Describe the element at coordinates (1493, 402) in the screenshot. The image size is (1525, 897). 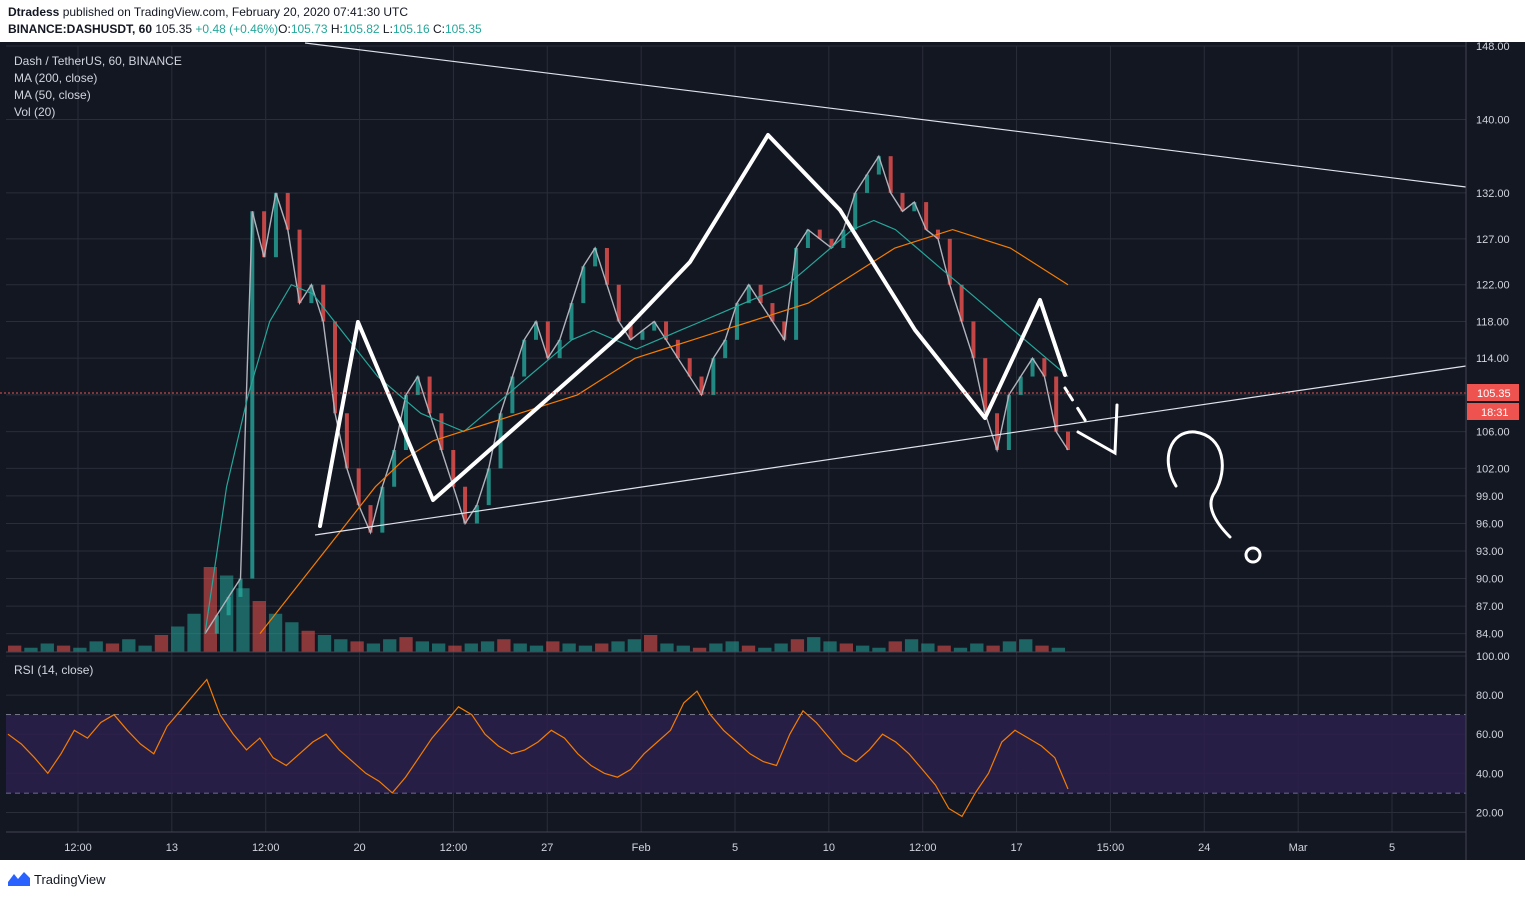
I see `price-badge: 105.35 18:31` at that location.